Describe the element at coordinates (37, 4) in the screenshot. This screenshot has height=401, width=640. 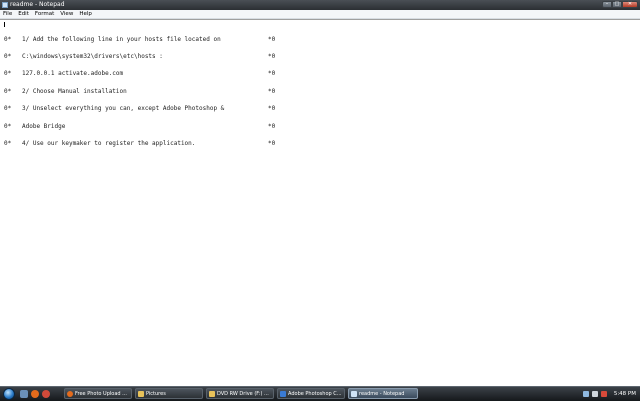
I see `window-title: readme - Notepad` at that location.